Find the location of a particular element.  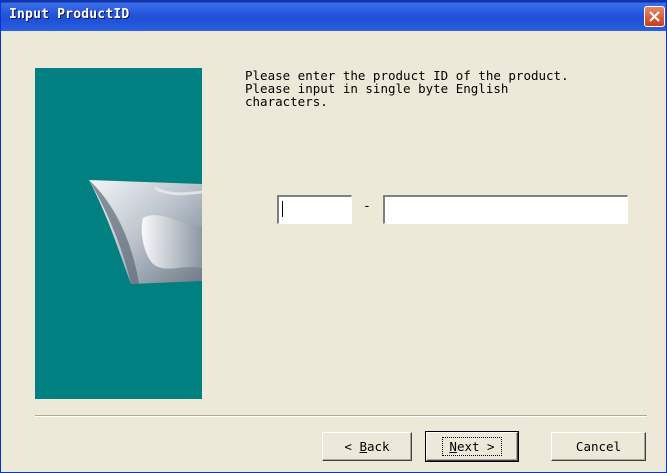

next-button: Next > is located at coordinates (472, 446).